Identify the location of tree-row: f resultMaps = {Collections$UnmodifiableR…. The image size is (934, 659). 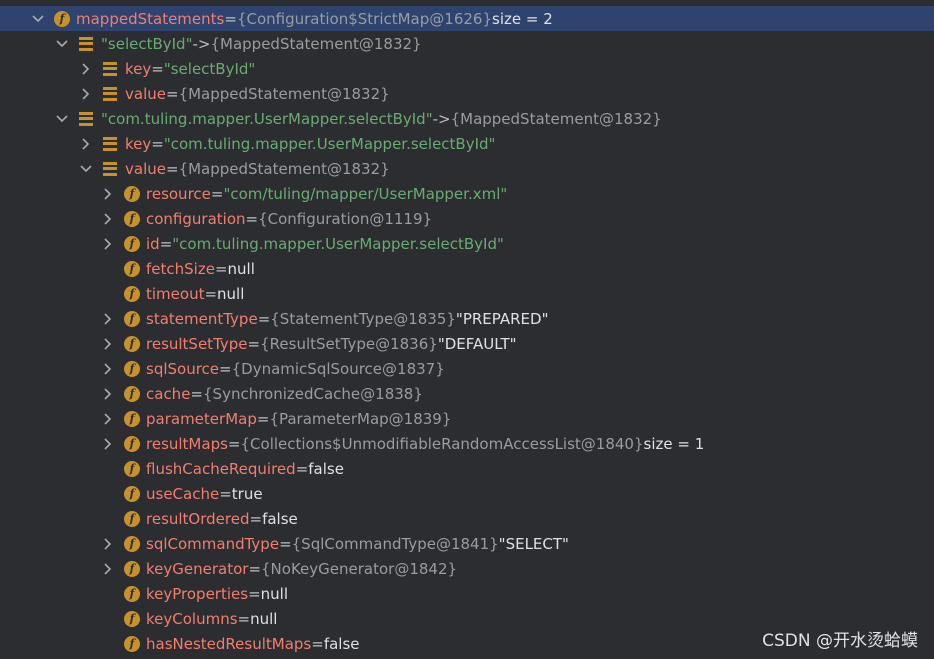
(467, 443).